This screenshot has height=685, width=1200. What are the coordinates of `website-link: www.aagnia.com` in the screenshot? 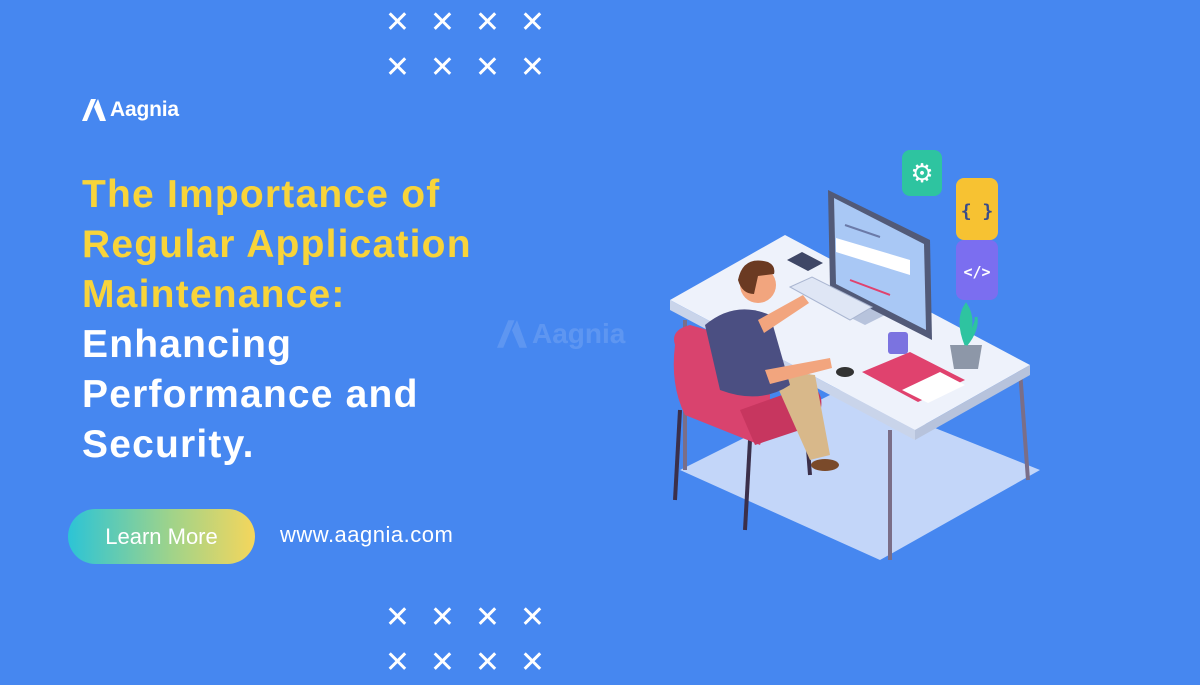 It's located at (366, 535).